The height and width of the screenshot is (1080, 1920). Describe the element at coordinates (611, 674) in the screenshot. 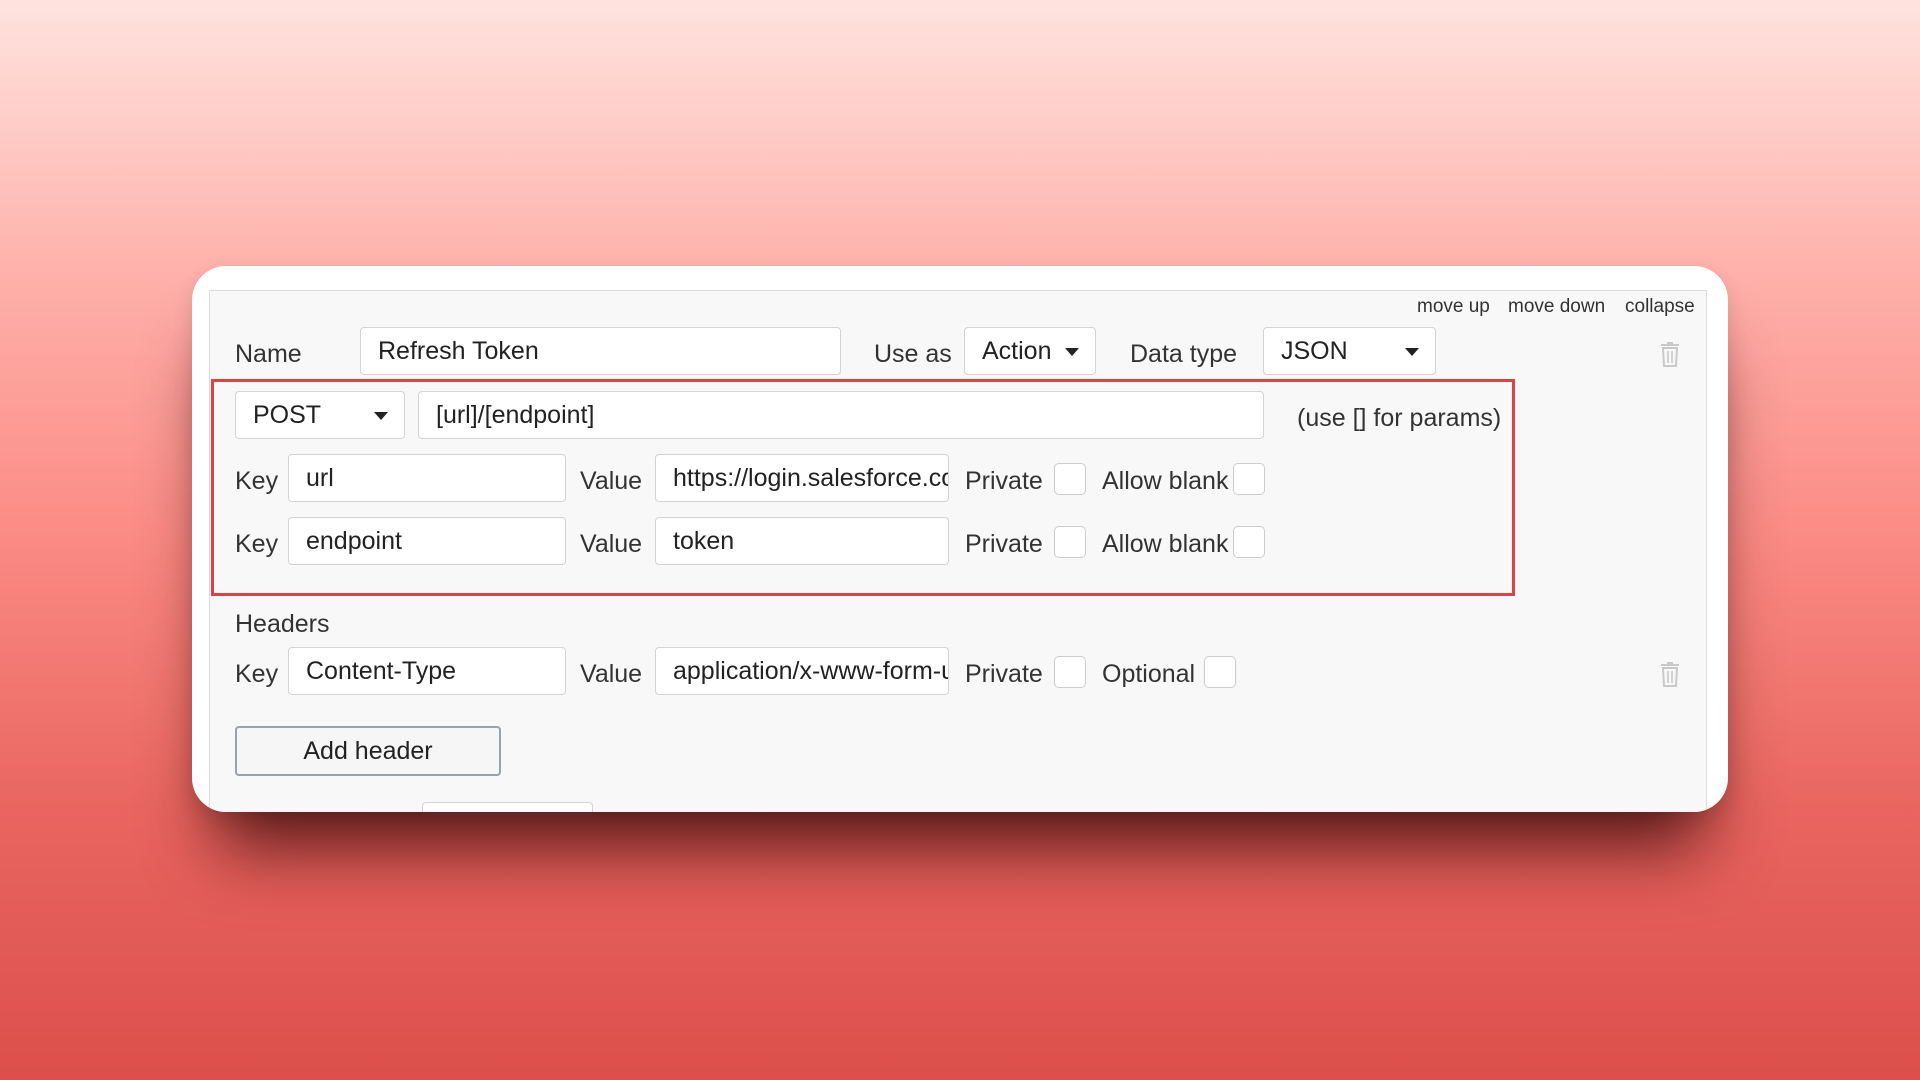

I see `header-value-label: Value` at that location.